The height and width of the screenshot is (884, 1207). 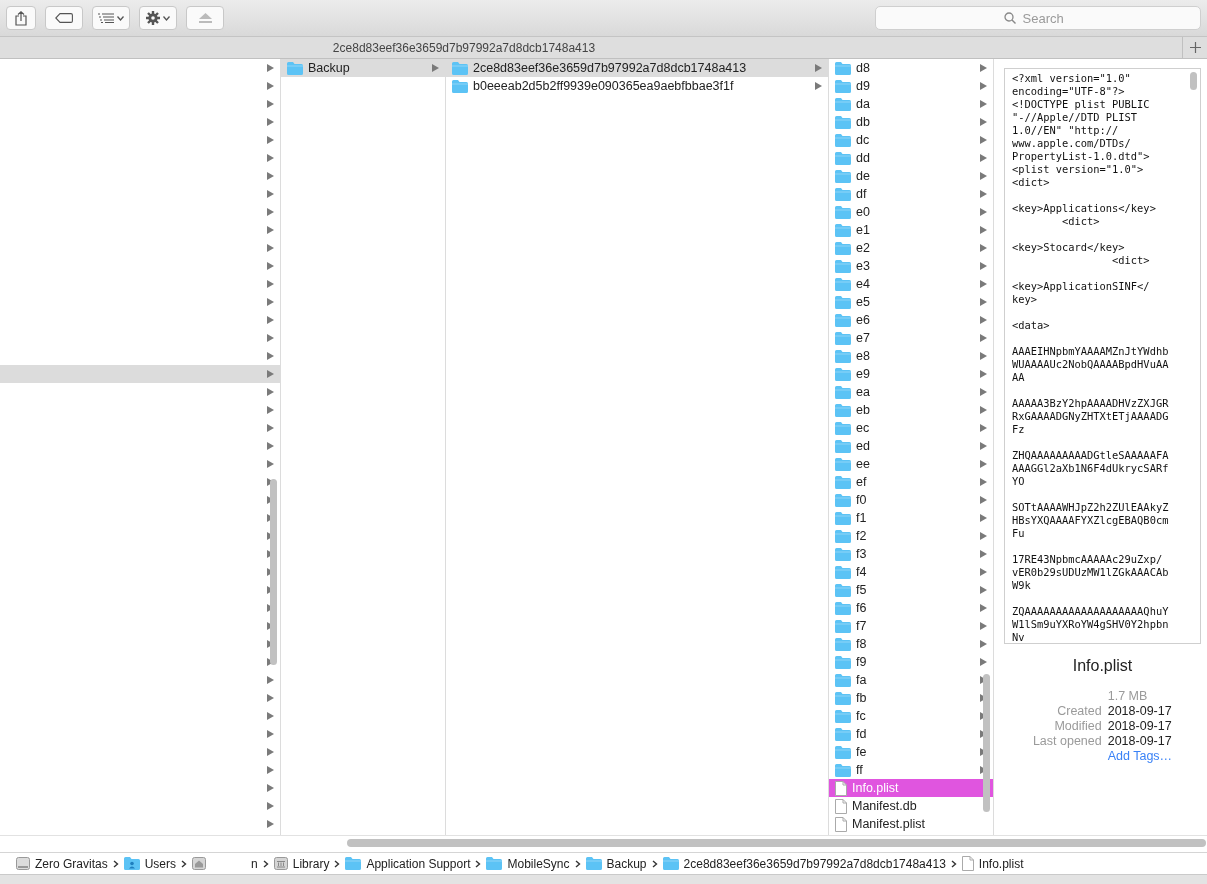 I want to click on file-row: e1, so click(x=911, y=230).